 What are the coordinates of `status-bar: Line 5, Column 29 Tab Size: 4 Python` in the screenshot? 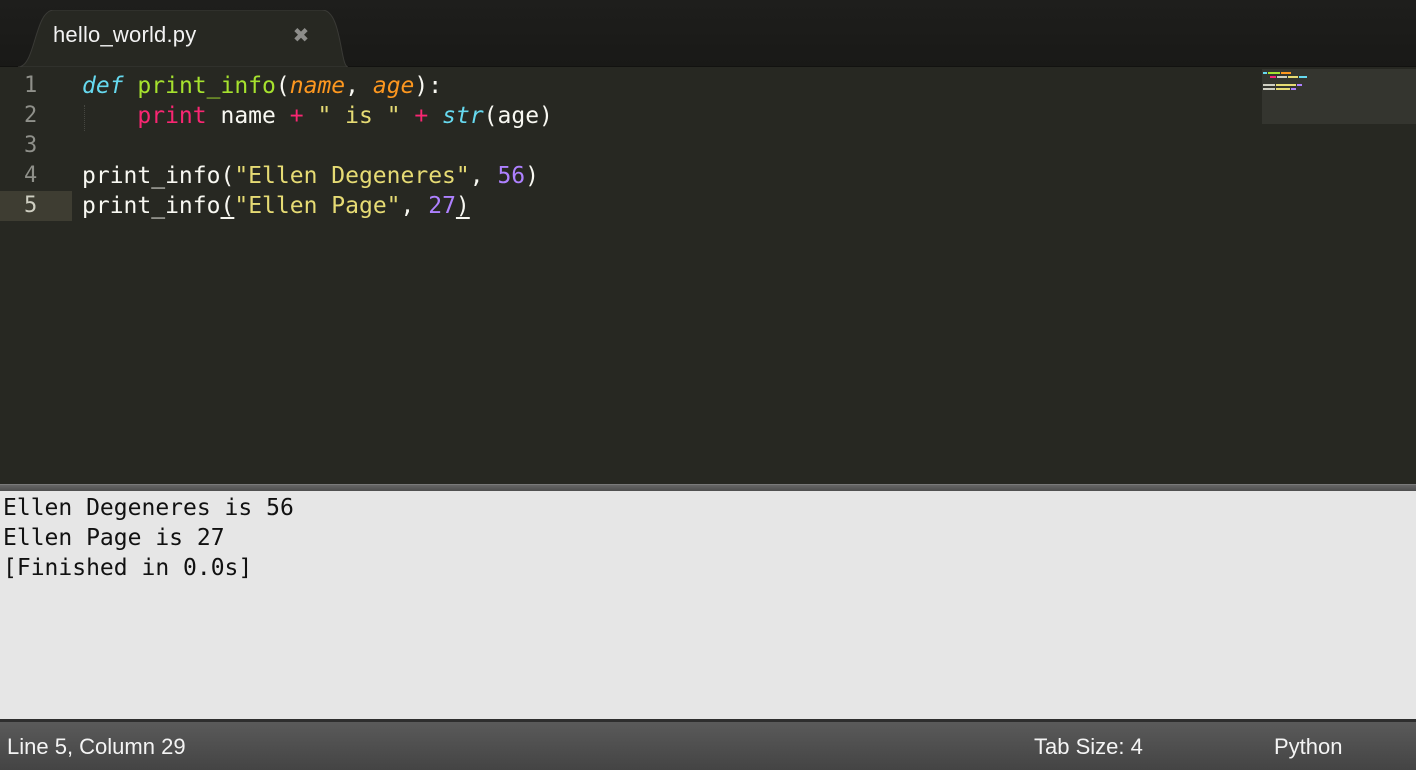 It's located at (708, 744).